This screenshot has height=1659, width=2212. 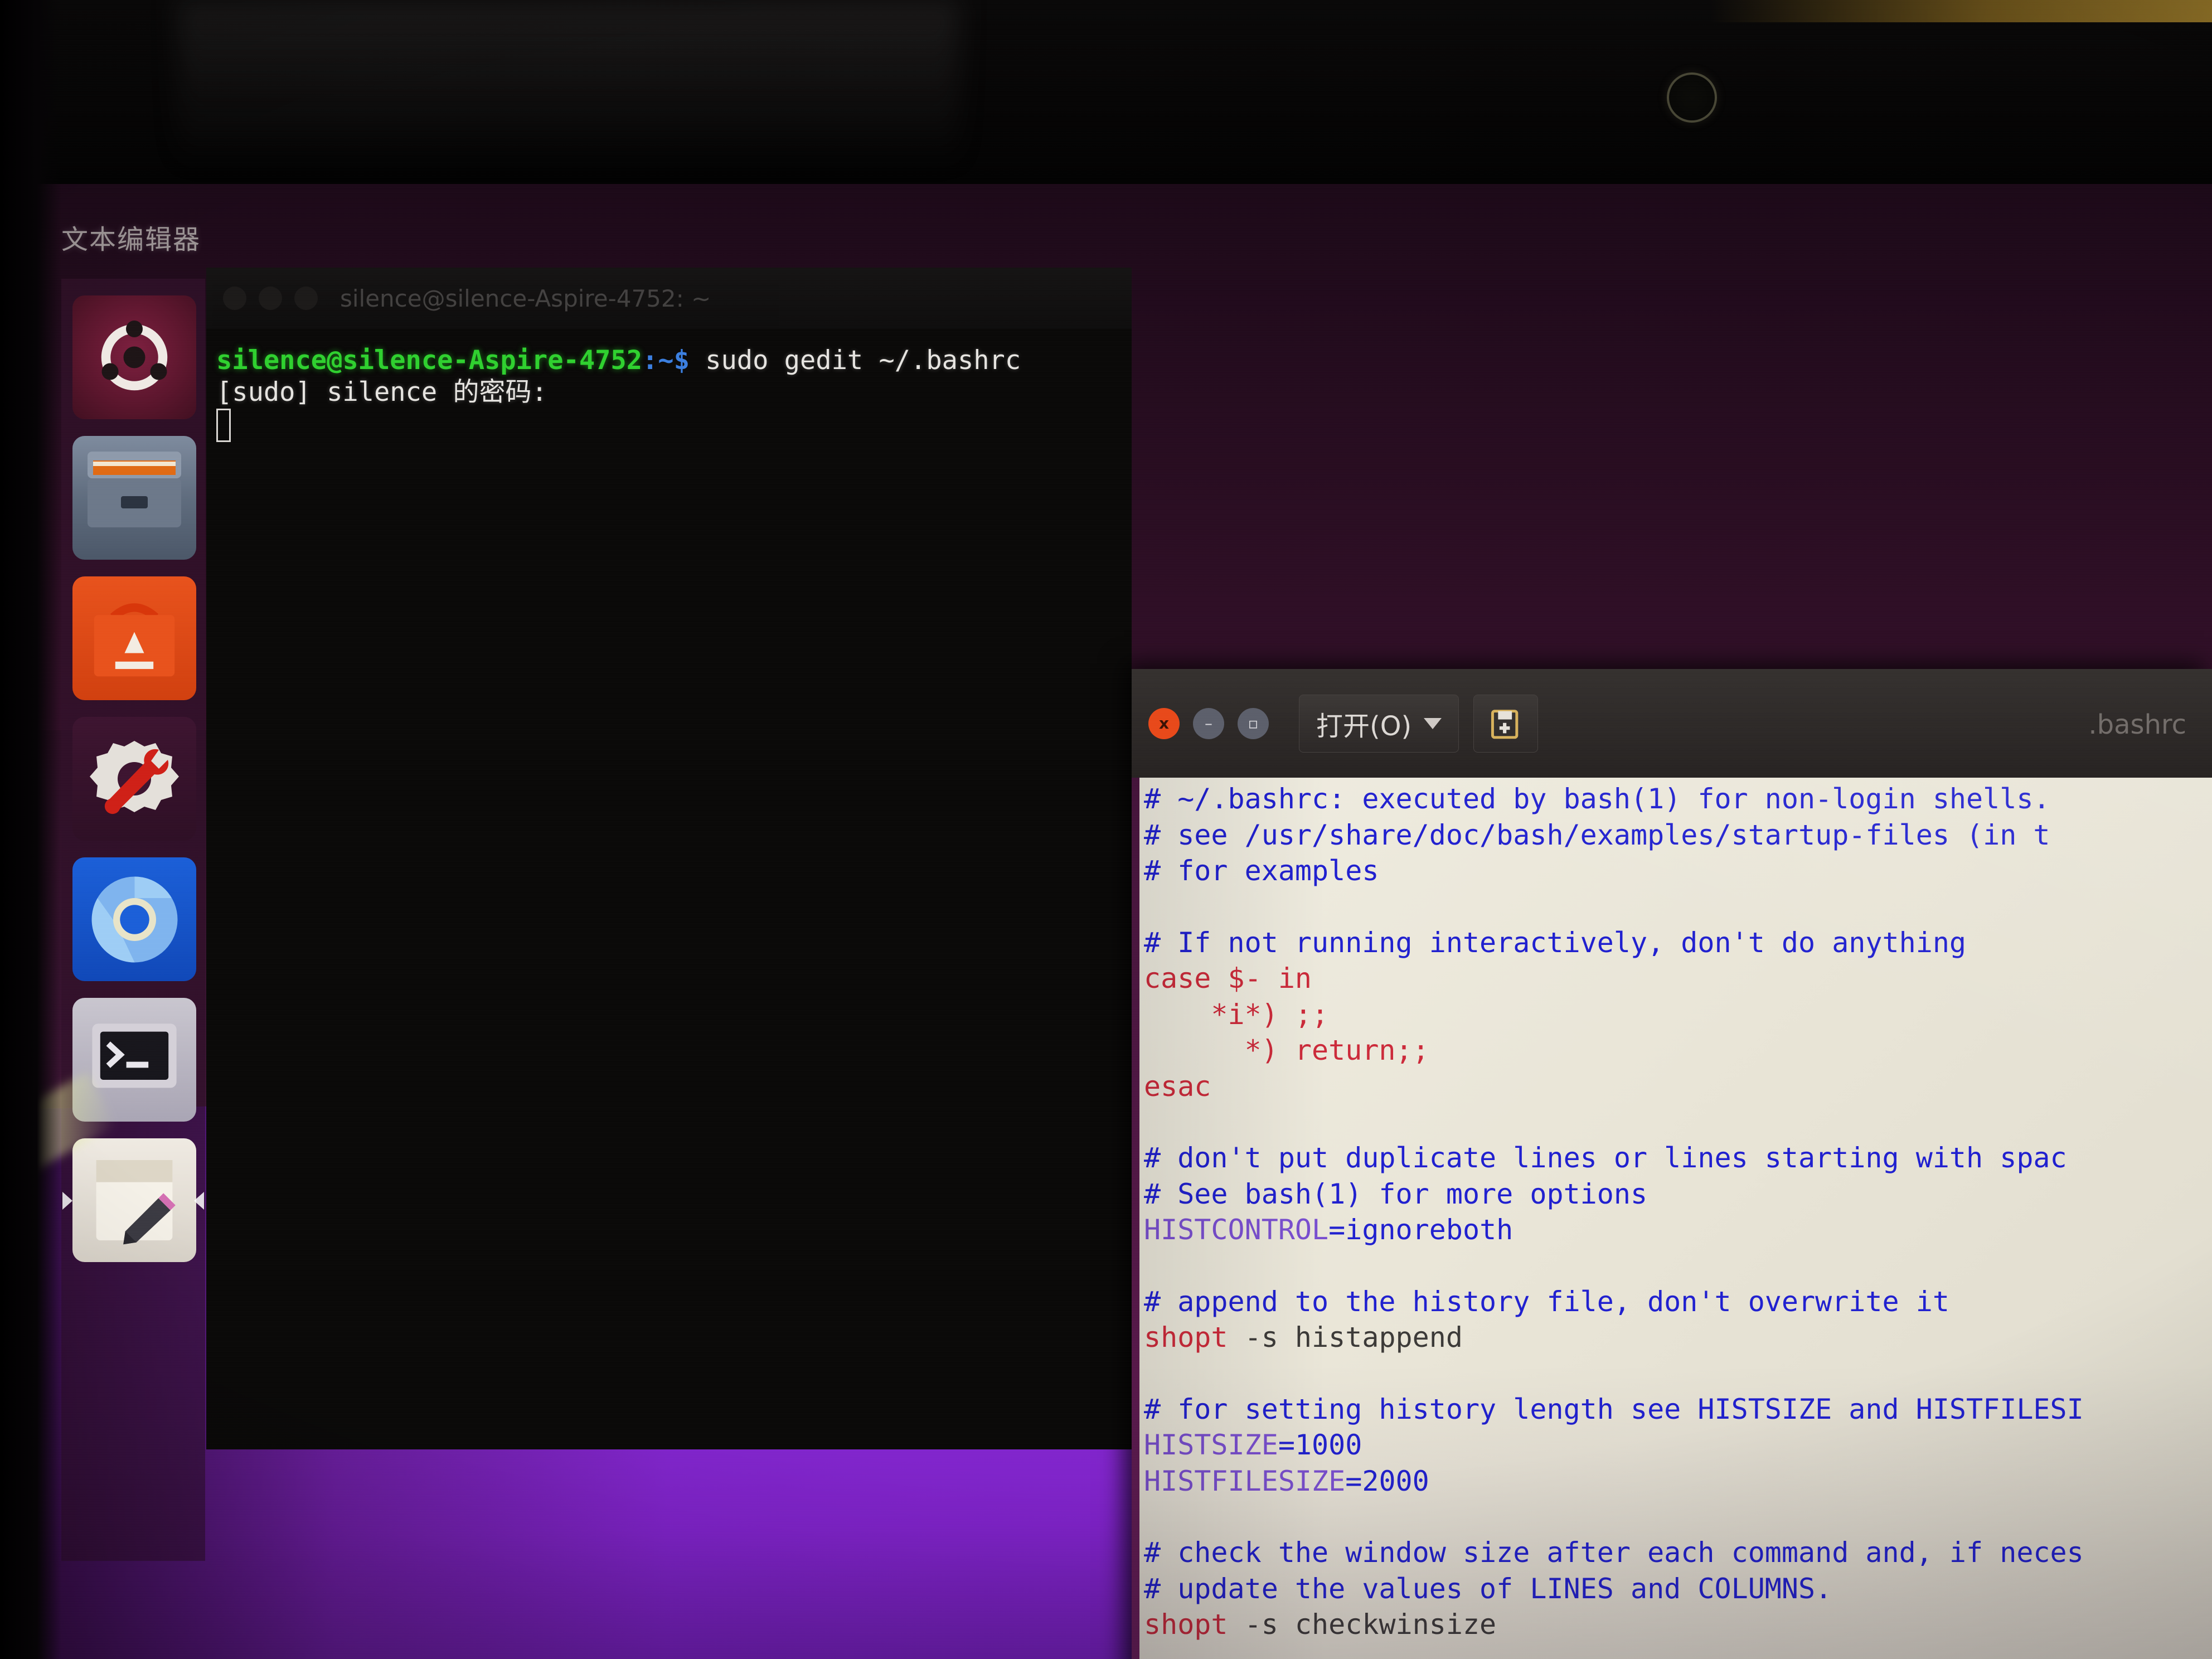 I want to click on running-indicator-right, so click(x=199, y=1201).